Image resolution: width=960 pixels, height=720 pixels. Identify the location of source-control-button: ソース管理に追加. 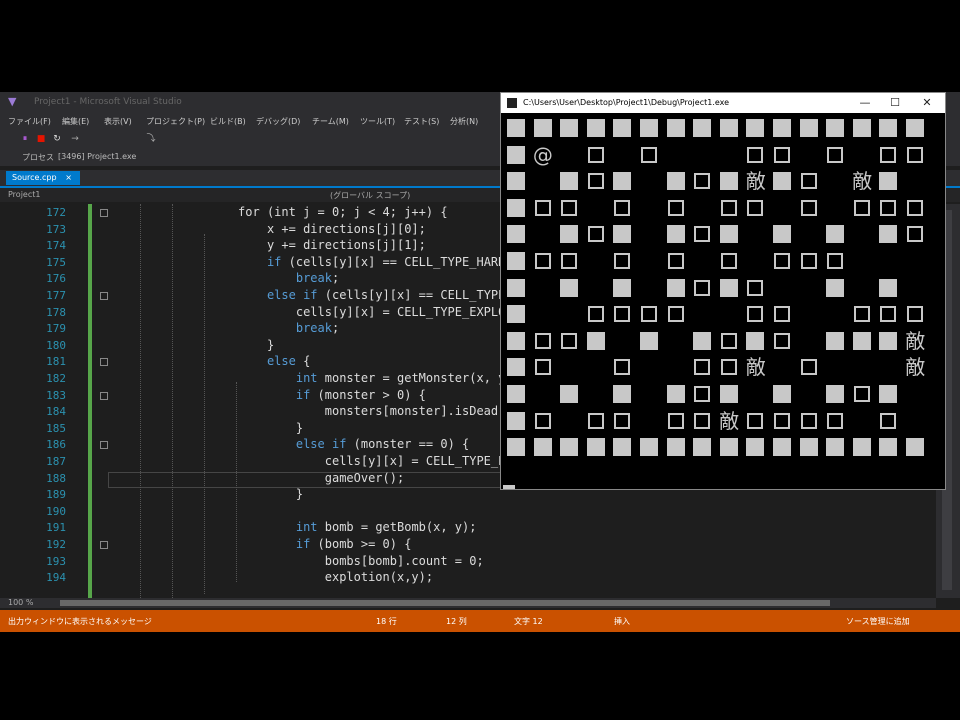
(878, 621).